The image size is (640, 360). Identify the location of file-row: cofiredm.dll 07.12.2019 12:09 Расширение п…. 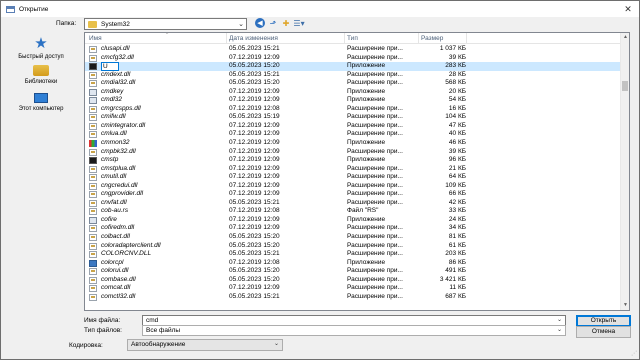
(353, 228).